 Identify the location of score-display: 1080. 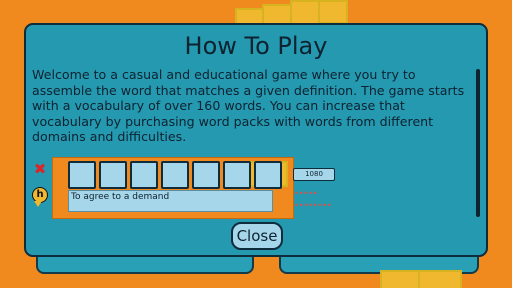
(314, 174).